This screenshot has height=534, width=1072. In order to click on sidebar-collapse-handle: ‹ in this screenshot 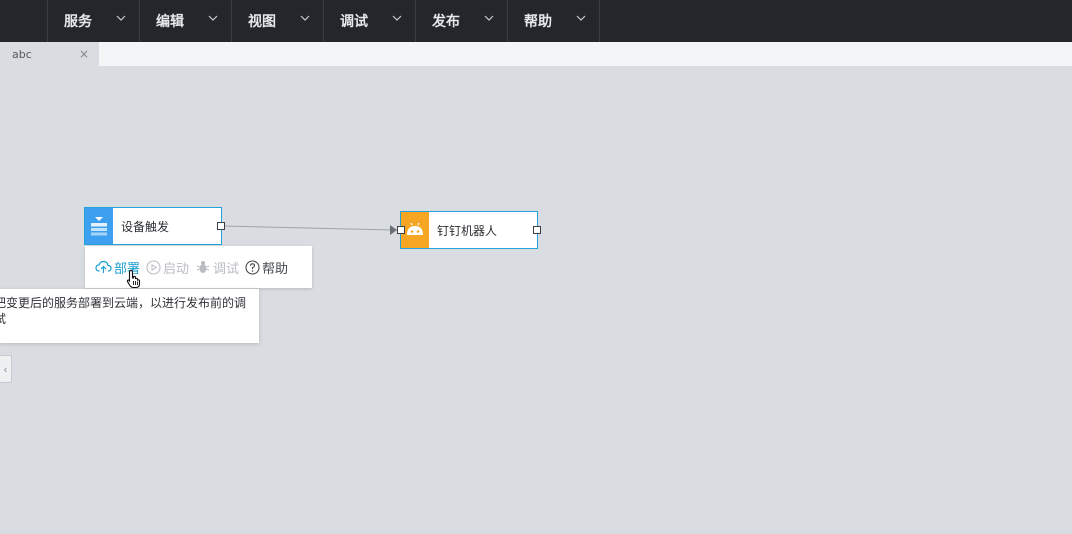, I will do `click(6, 369)`.